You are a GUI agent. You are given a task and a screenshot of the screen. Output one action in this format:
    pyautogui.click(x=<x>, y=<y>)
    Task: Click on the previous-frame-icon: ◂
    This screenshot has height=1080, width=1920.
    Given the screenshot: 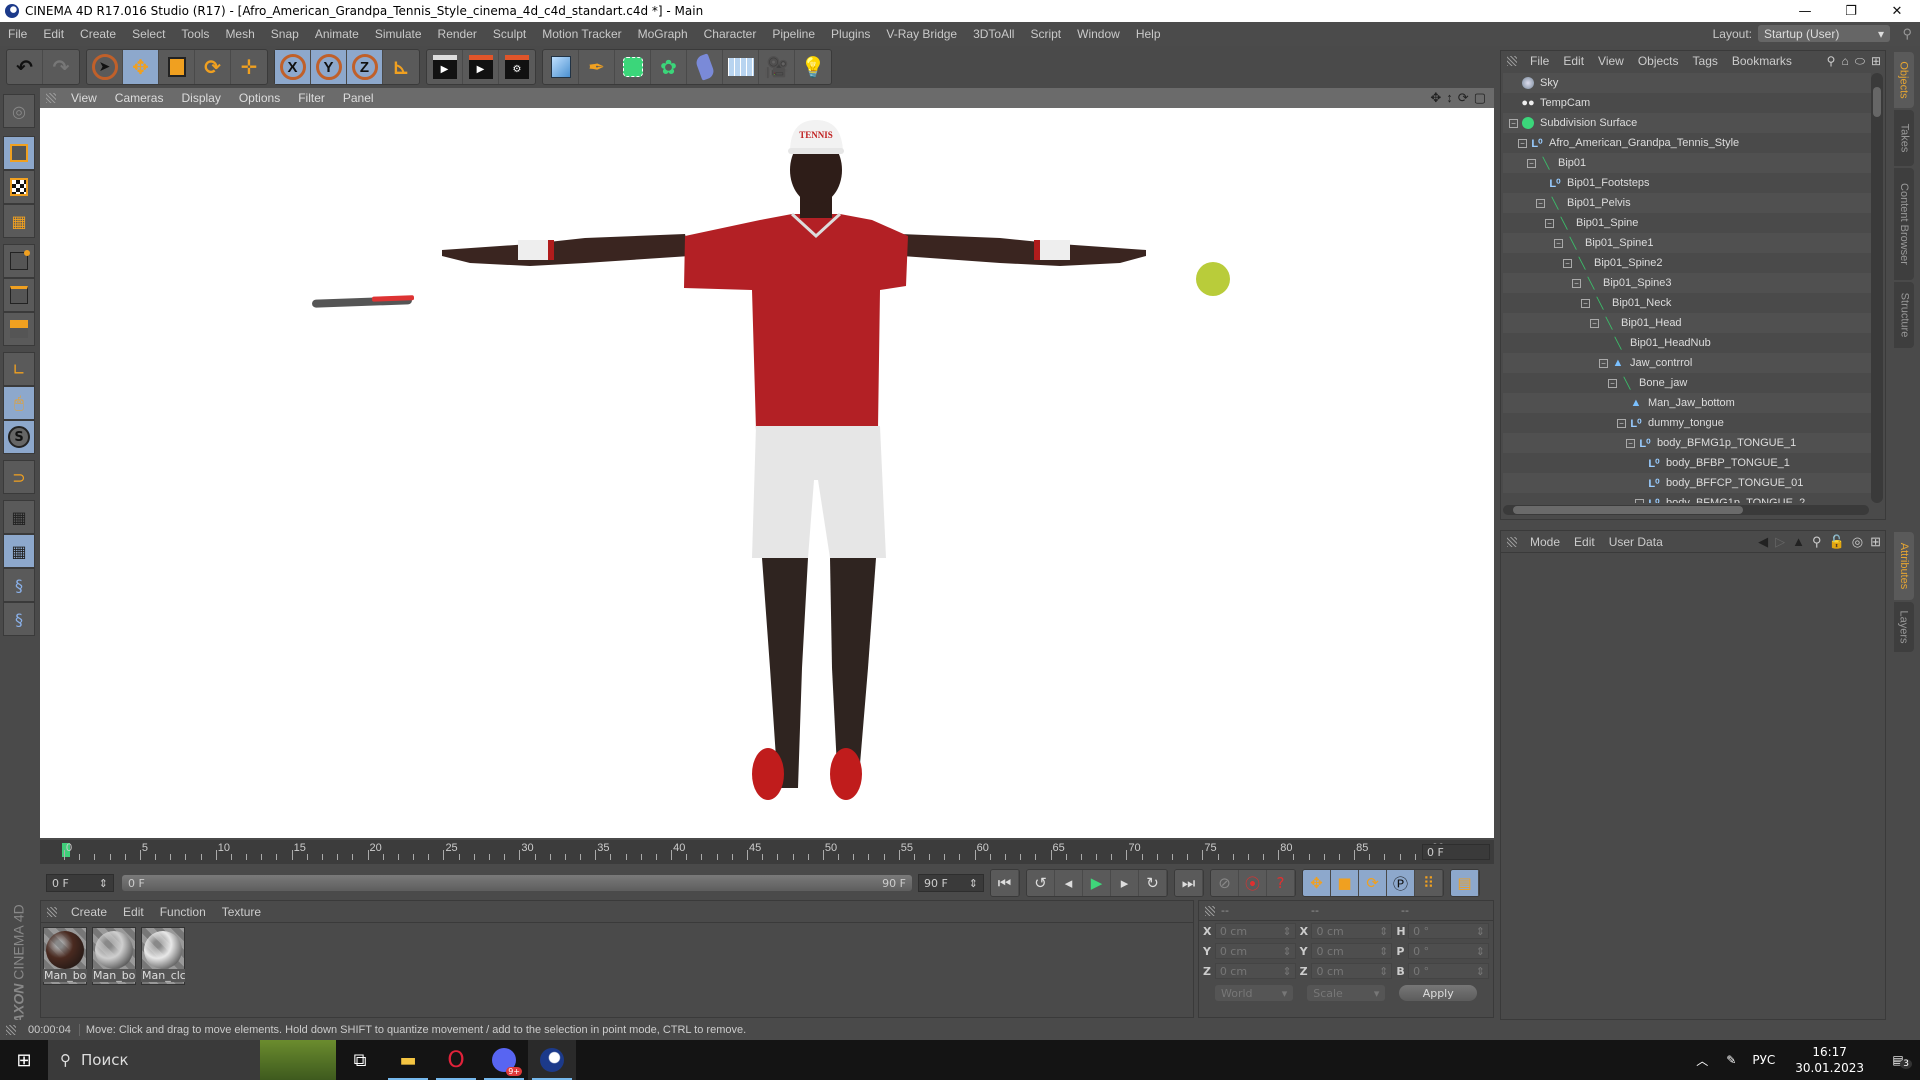 What is the action you would take?
    pyautogui.click(x=1069, y=883)
    